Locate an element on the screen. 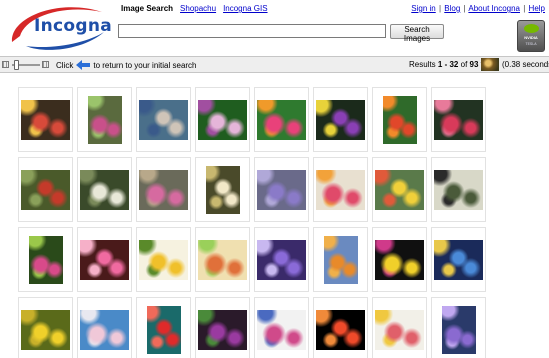  pink-orchid-photo is located at coordinates (45, 259).